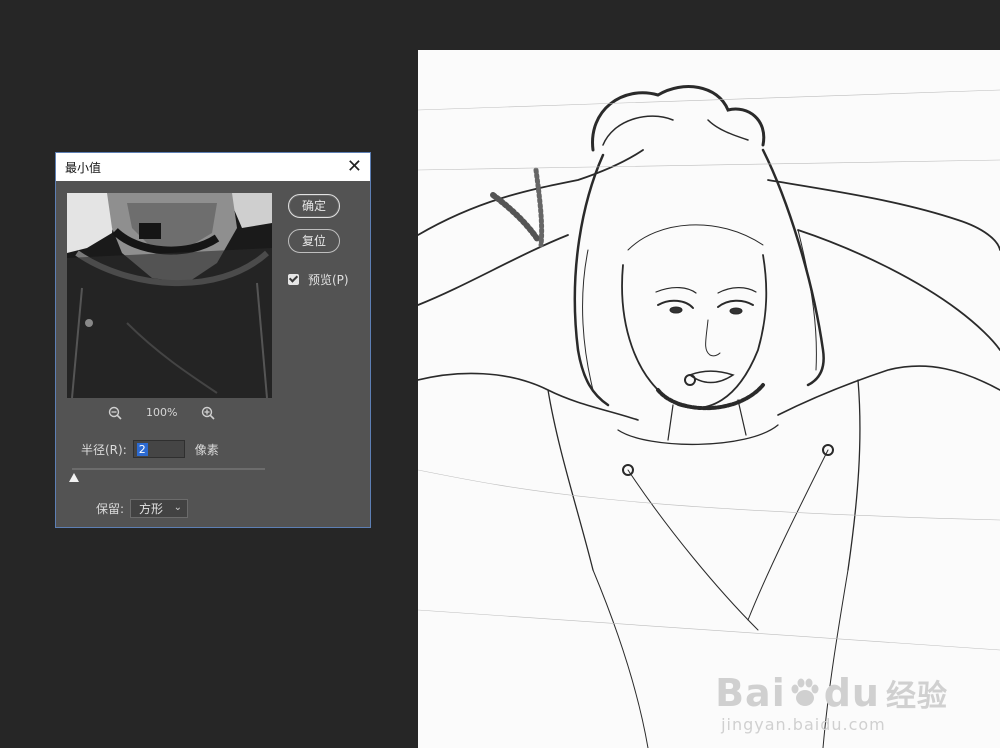 This screenshot has height=748, width=1000. What do you see at coordinates (115, 412) in the screenshot?
I see `zoom-out-icon` at bounding box center [115, 412].